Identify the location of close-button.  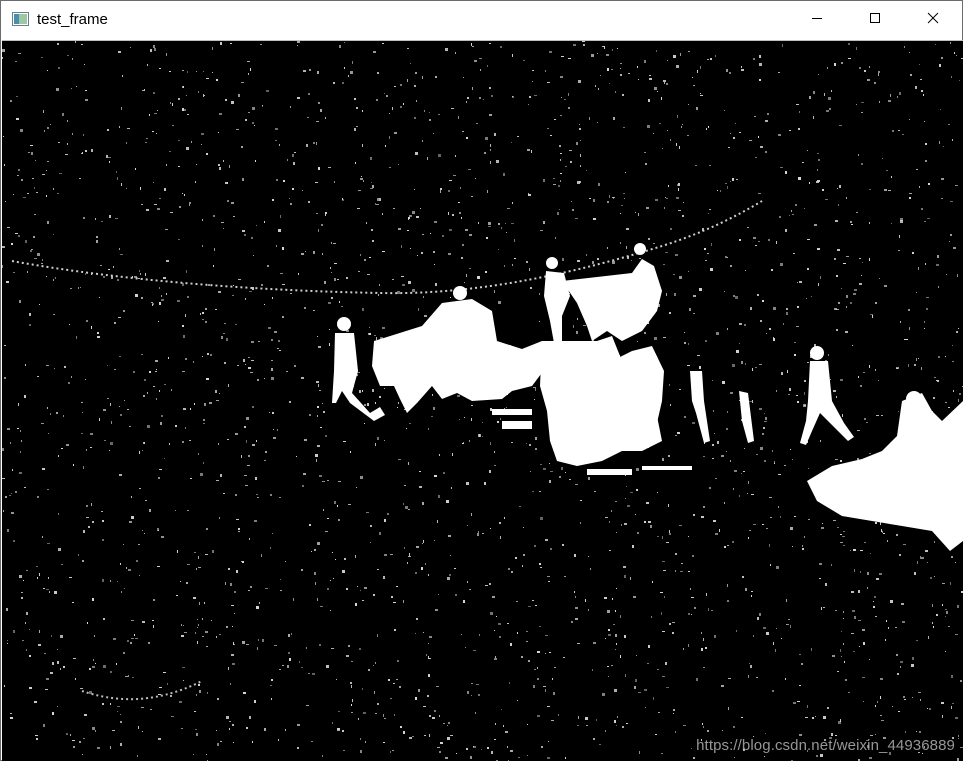
(933, 20).